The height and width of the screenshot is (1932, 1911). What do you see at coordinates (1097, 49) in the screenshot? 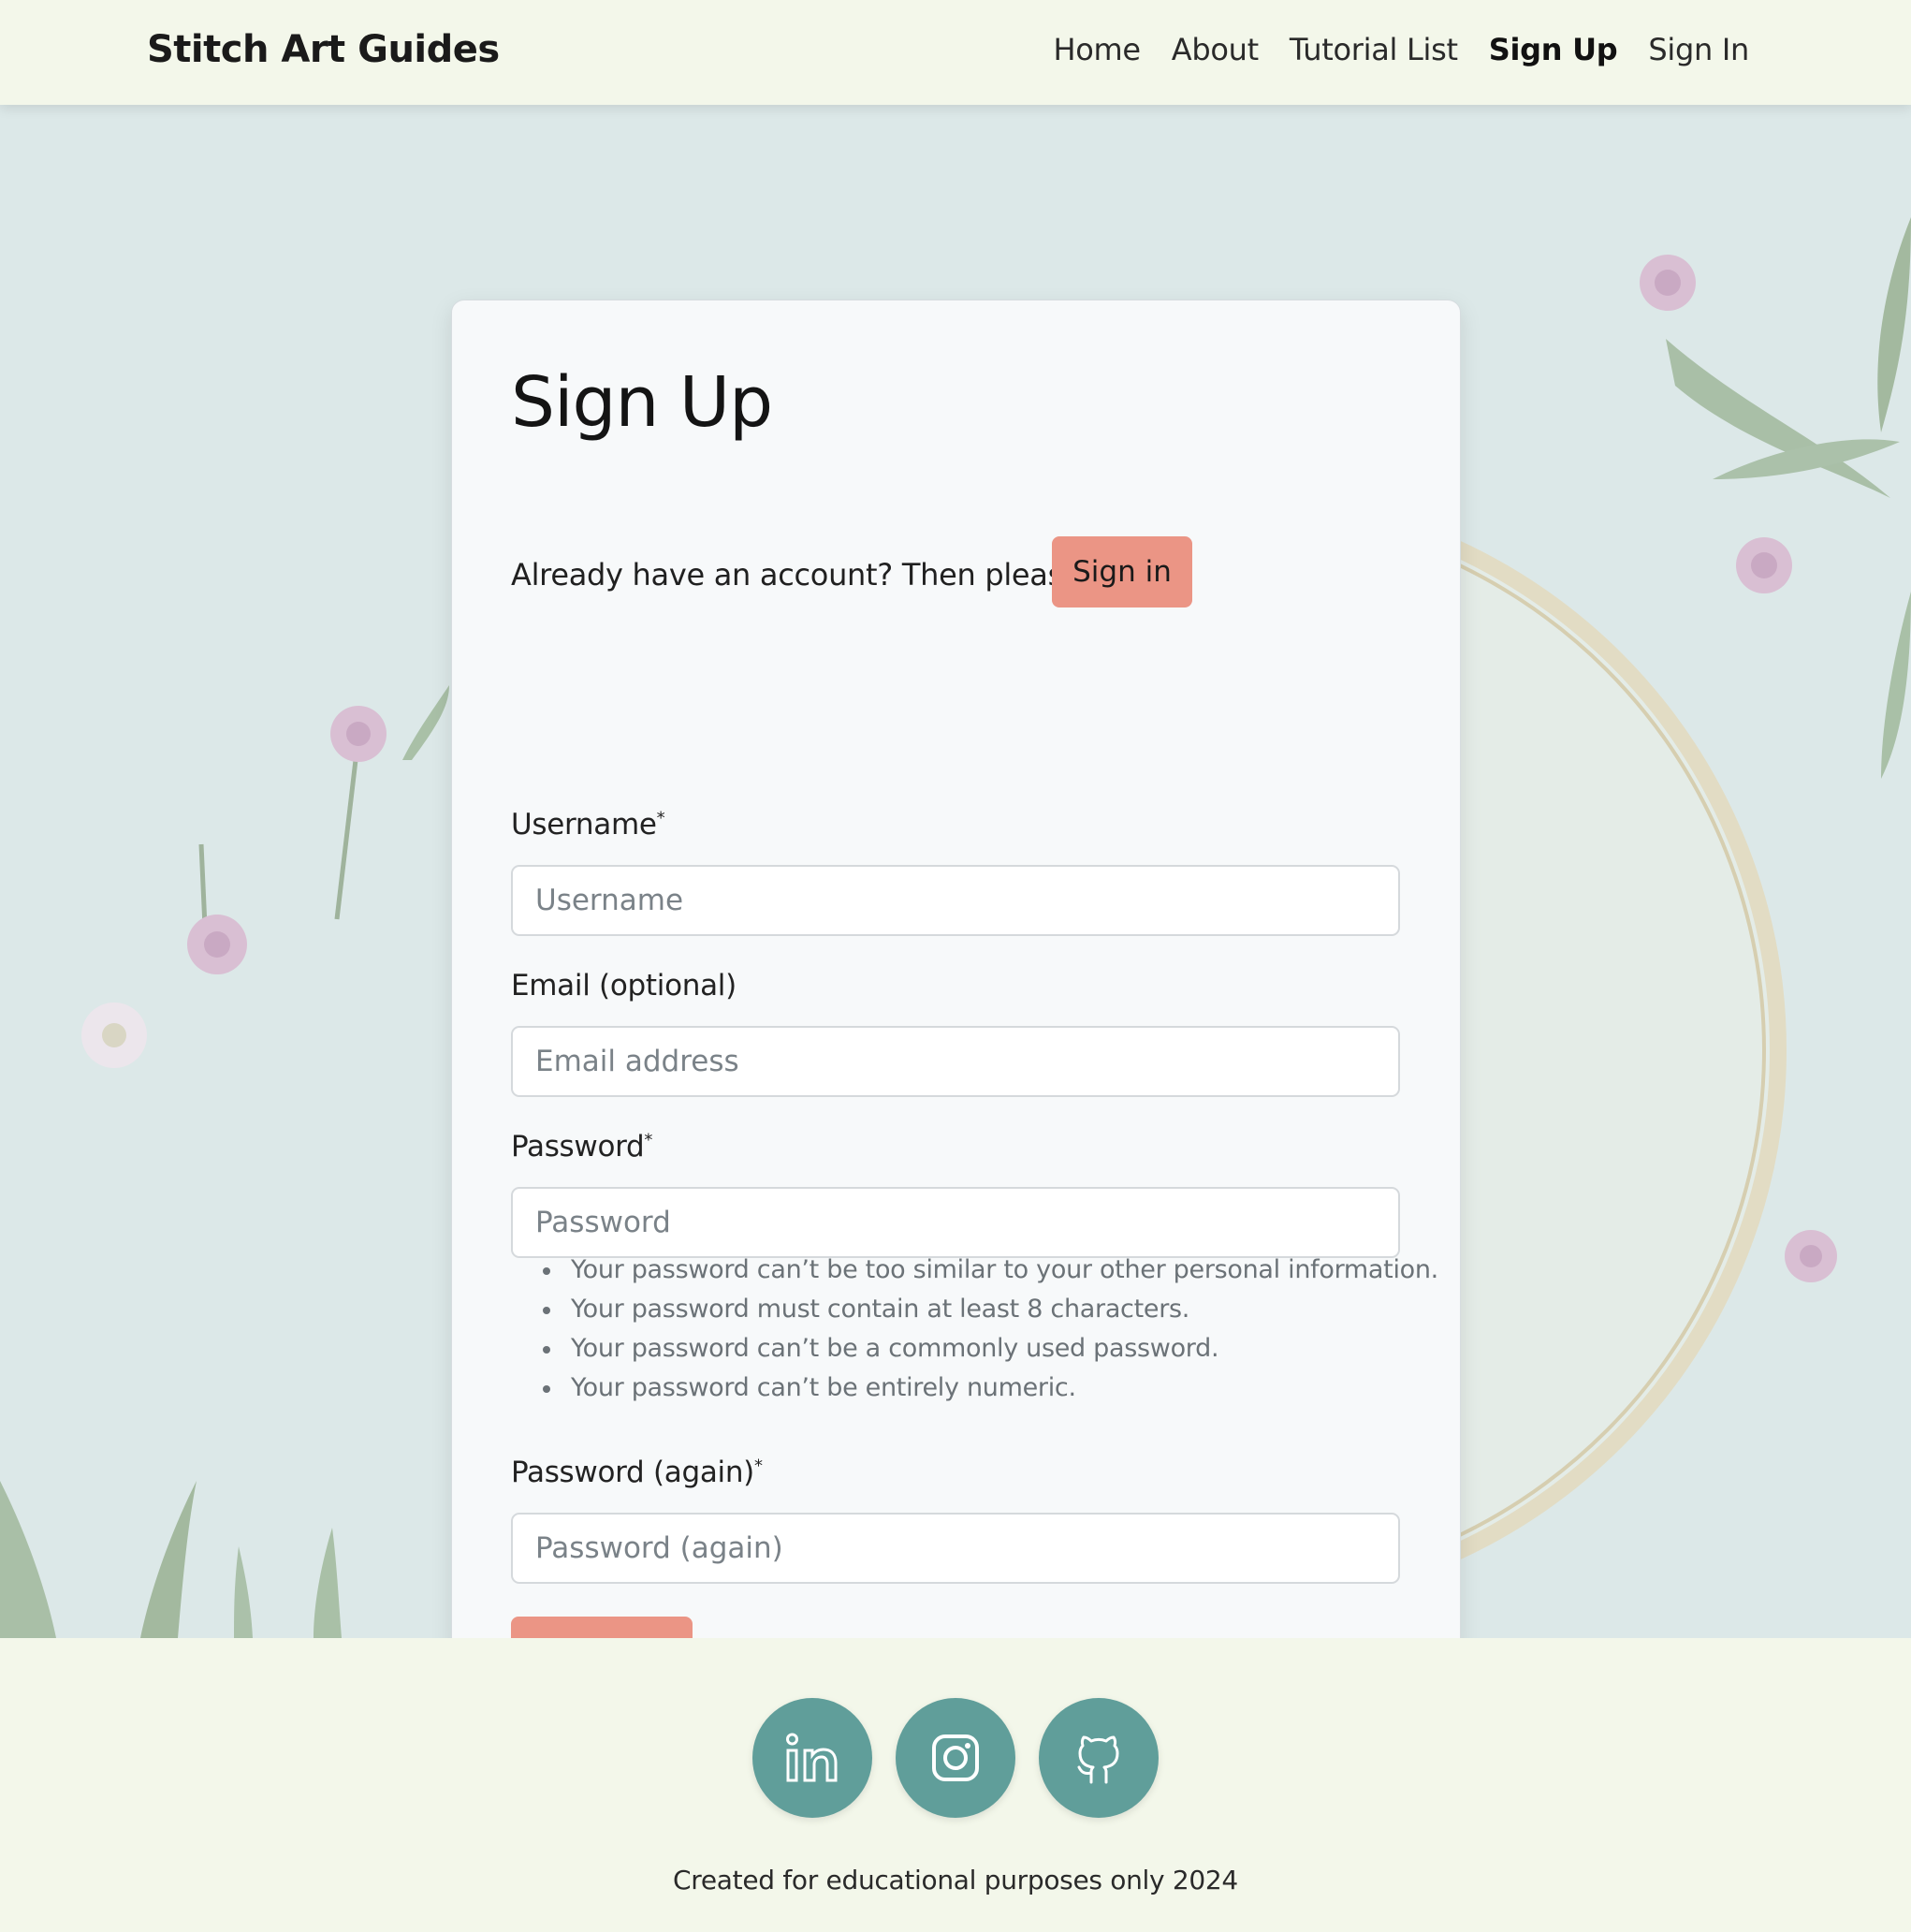
I see `nav-home: Home` at bounding box center [1097, 49].